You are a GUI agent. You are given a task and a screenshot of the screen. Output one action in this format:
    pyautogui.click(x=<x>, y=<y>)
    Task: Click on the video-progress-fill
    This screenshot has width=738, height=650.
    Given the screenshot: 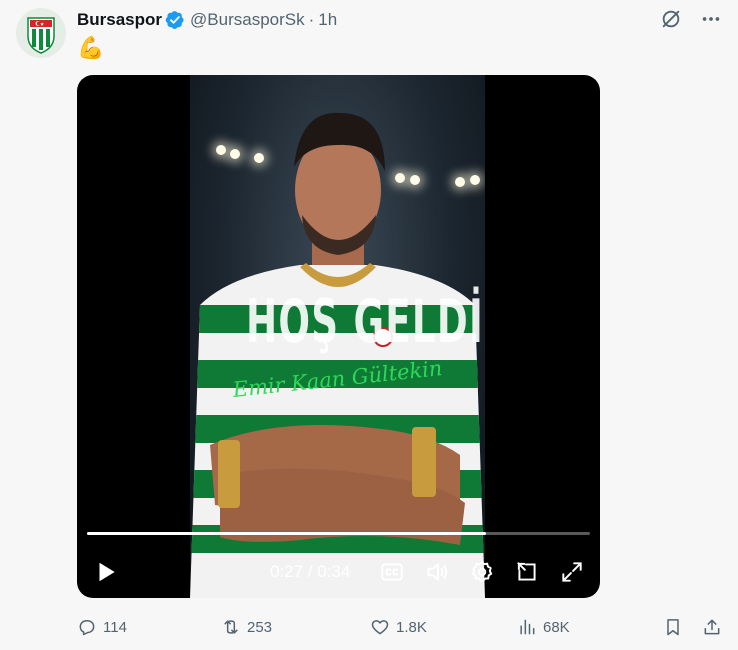 What is the action you would take?
    pyautogui.click(x=287, y=533)
    